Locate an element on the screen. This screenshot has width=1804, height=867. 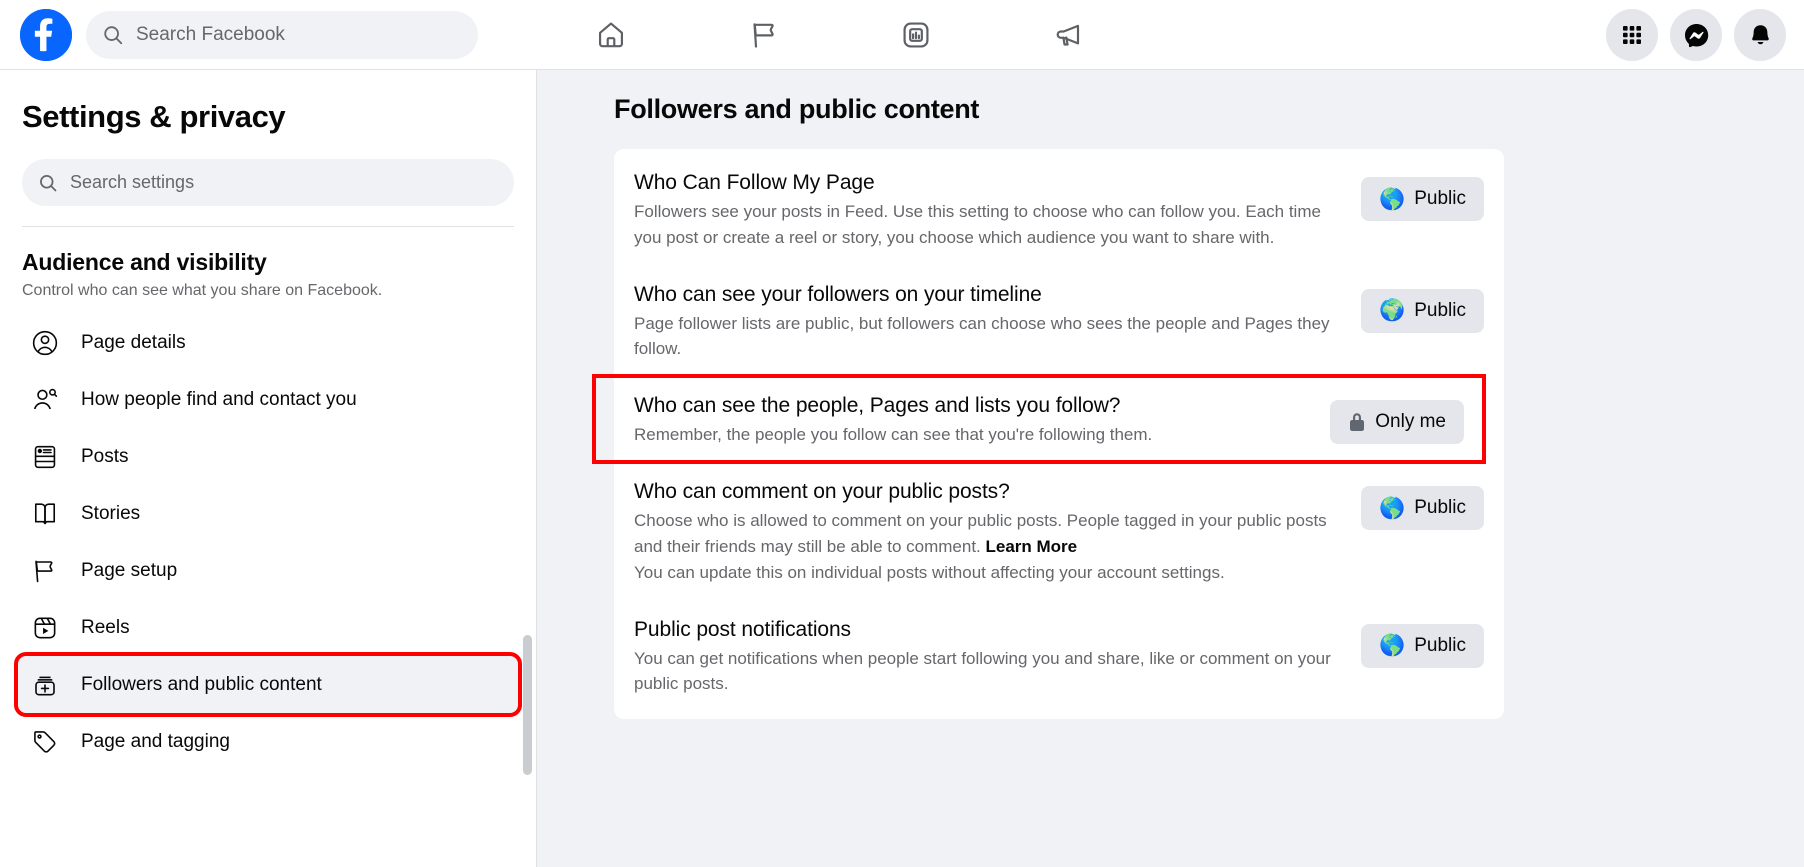
facebook-search-box is located at coordinates (282, 34).